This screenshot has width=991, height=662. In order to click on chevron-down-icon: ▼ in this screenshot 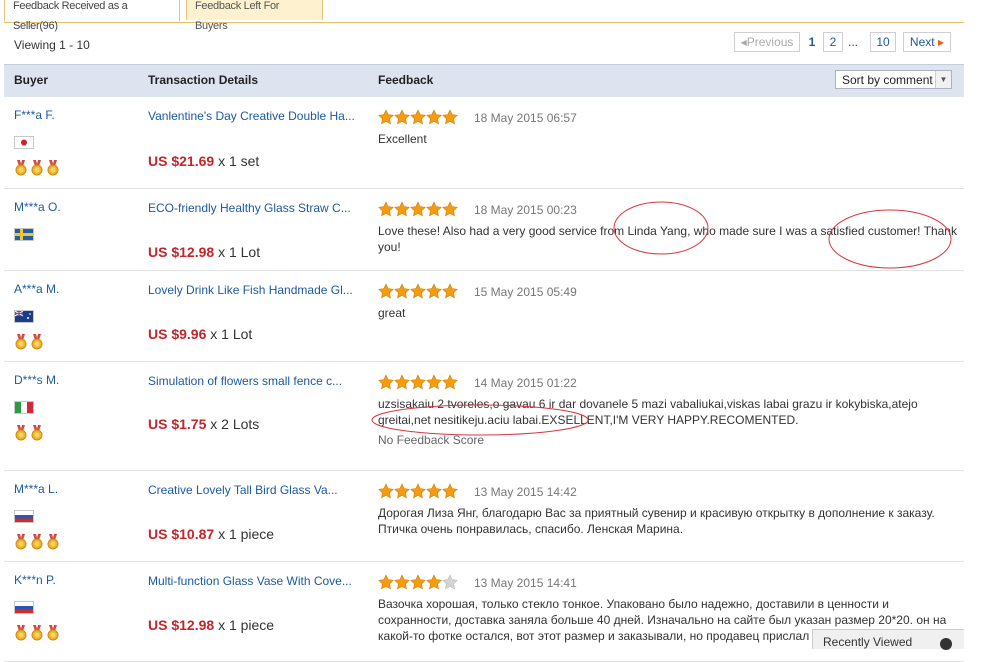, I will do `click(943, 79)`.